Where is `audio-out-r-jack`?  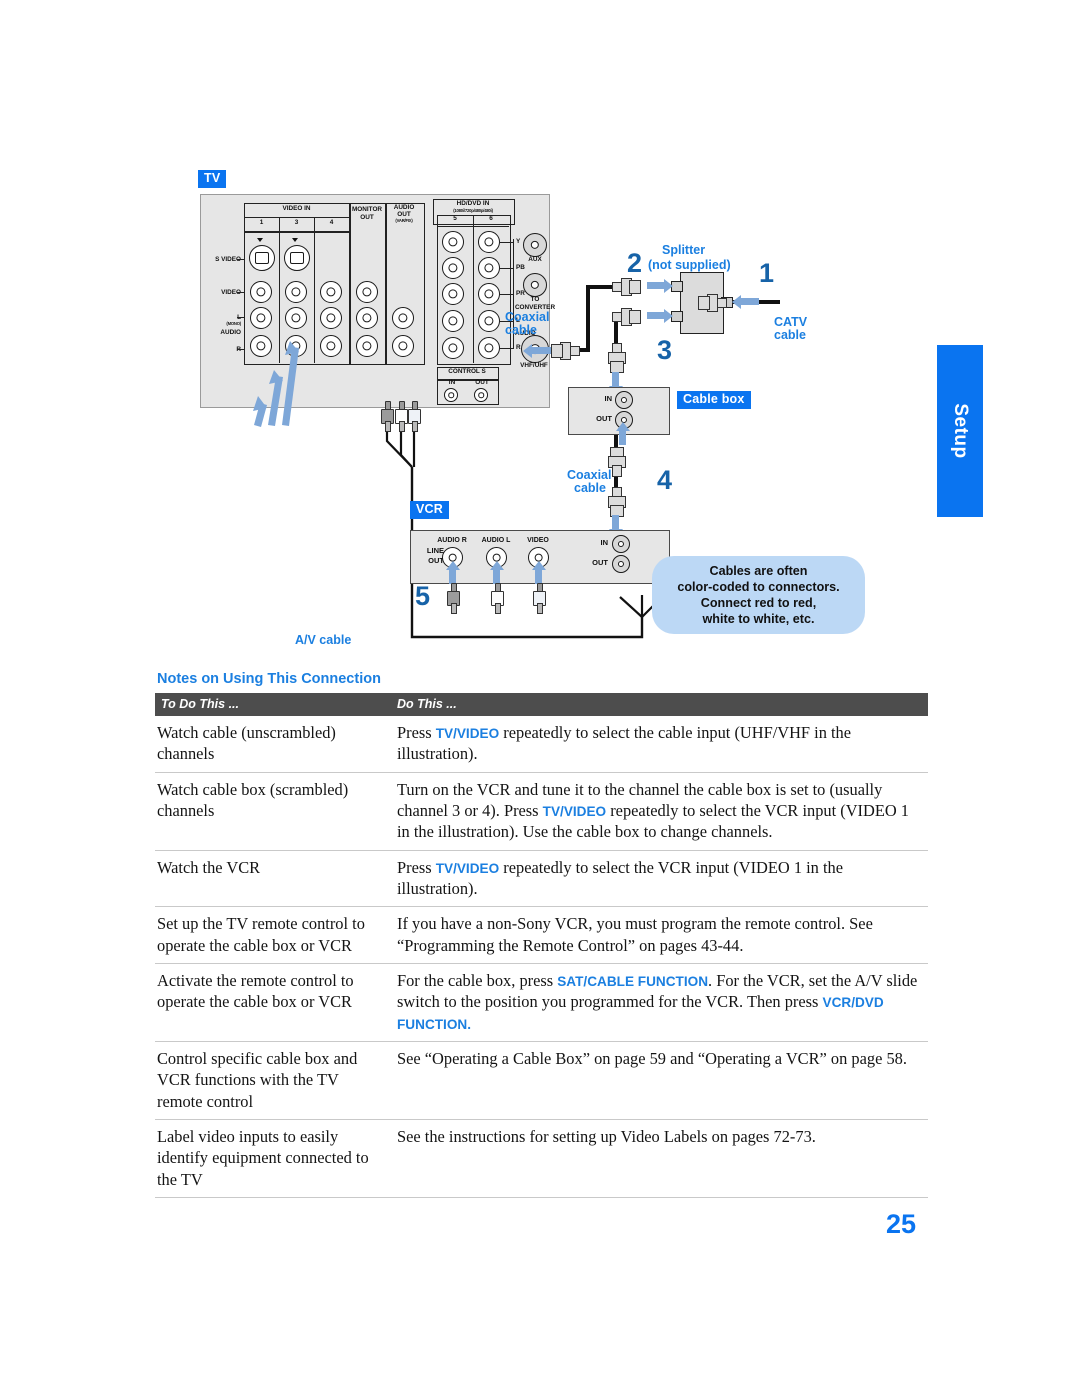
audio-out-r-jack is located at coordinates (403, 346).